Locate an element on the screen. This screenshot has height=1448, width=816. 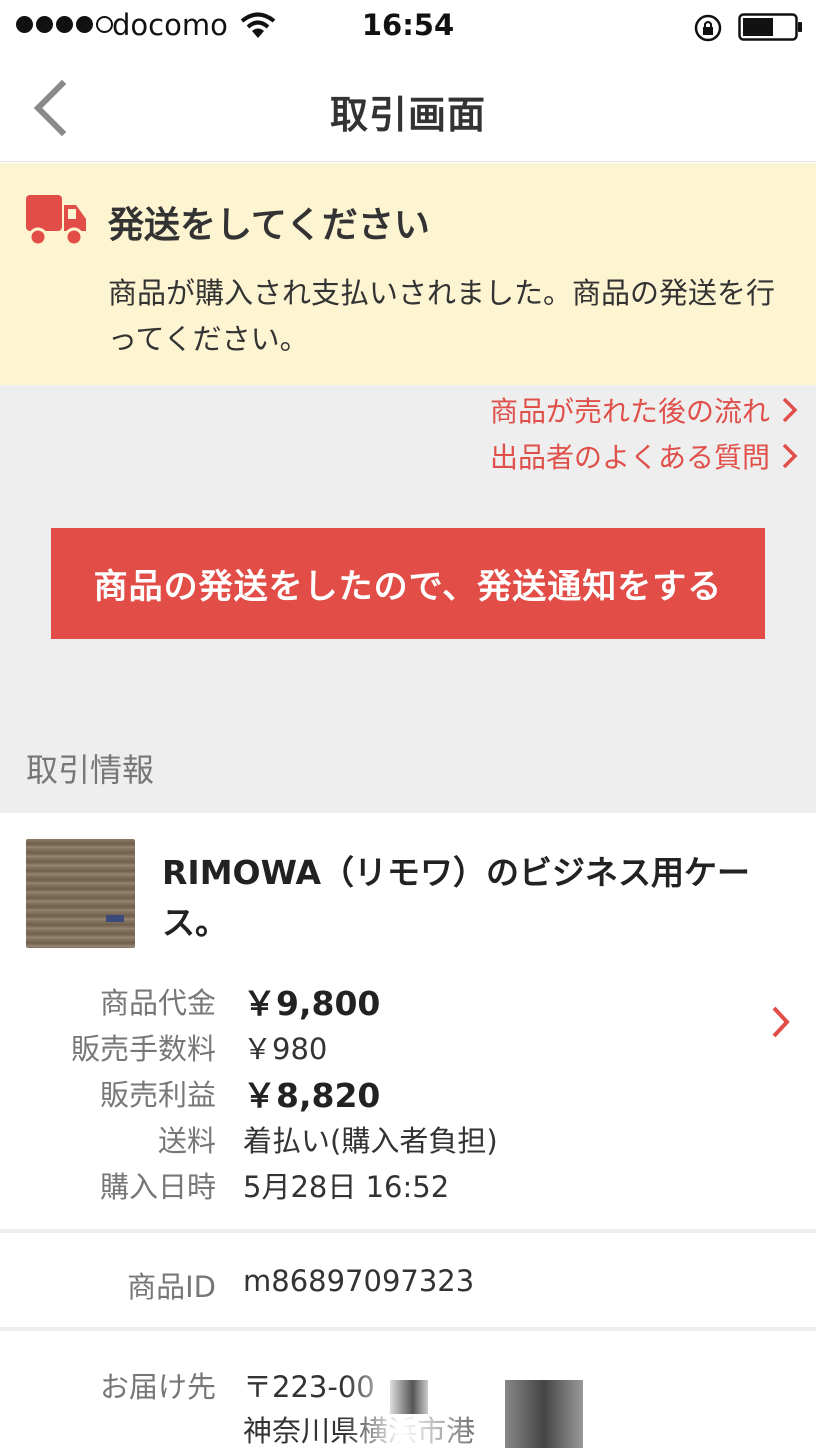
purchase-date-label: 購入日時 is located at coordinates (157, 1187).